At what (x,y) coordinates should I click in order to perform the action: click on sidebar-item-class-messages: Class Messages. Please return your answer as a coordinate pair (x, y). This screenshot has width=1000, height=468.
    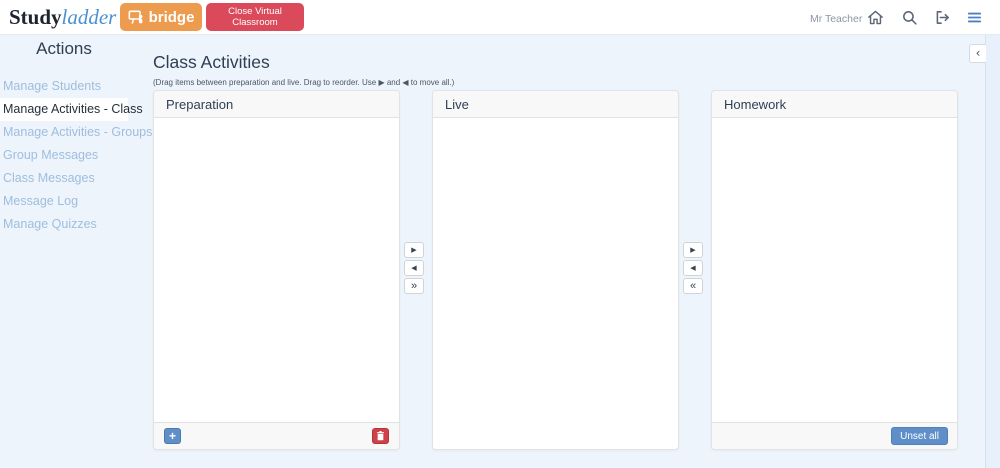
    Looking at the image, I should click on (64, 178).